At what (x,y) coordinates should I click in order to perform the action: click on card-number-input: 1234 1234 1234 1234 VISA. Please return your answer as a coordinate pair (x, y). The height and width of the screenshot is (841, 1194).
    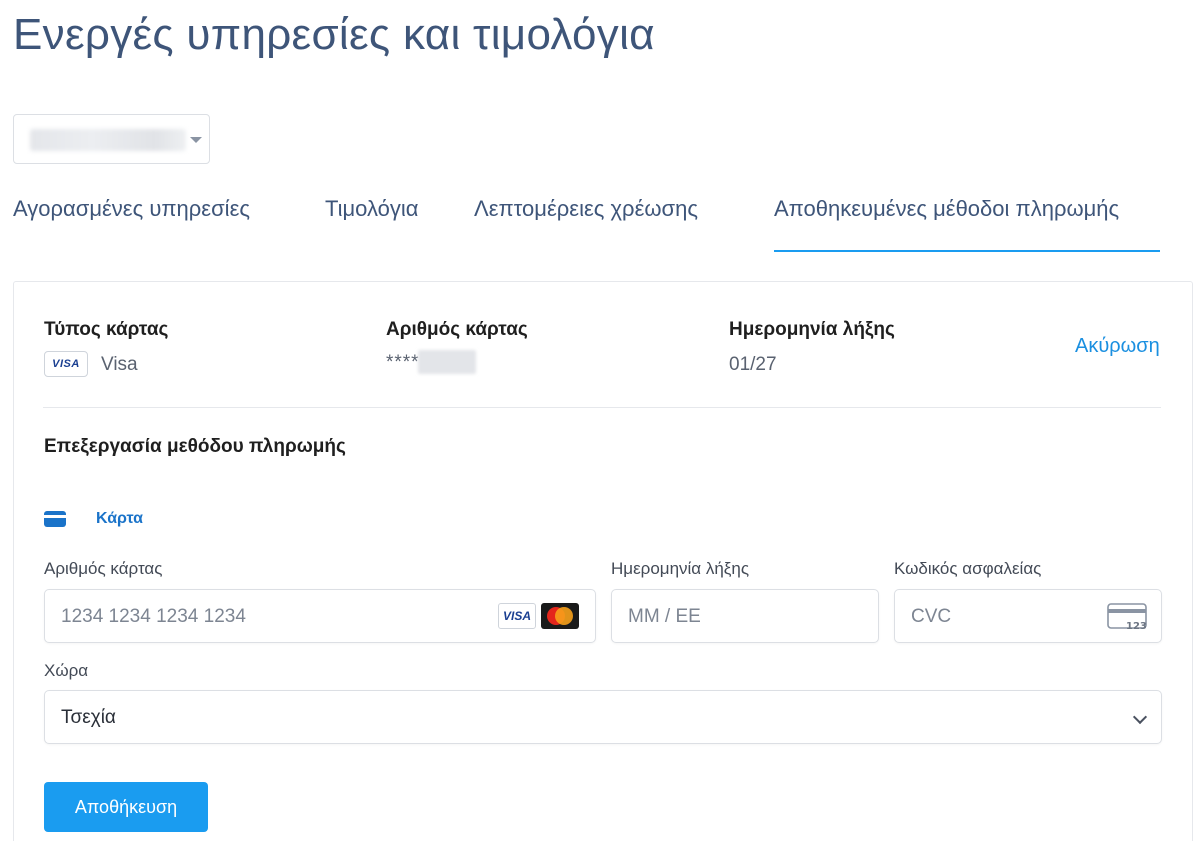
    Looking at the image, I should click on (320, 616).